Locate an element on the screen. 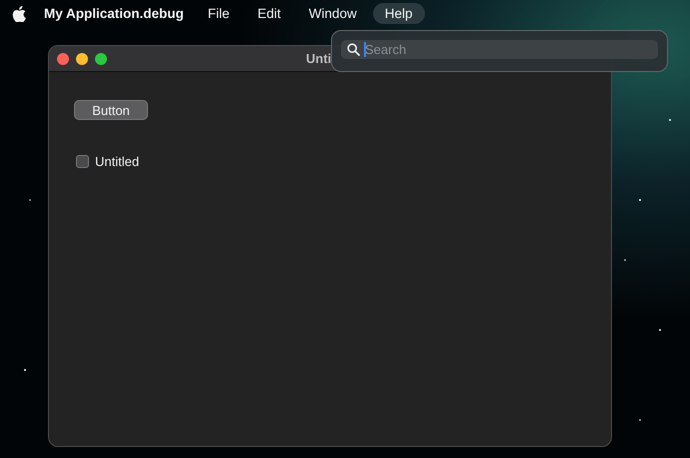 Image resolution: width=690 pixels, height=458 pixels. search-field: Search is located at coordinates (499, 49).